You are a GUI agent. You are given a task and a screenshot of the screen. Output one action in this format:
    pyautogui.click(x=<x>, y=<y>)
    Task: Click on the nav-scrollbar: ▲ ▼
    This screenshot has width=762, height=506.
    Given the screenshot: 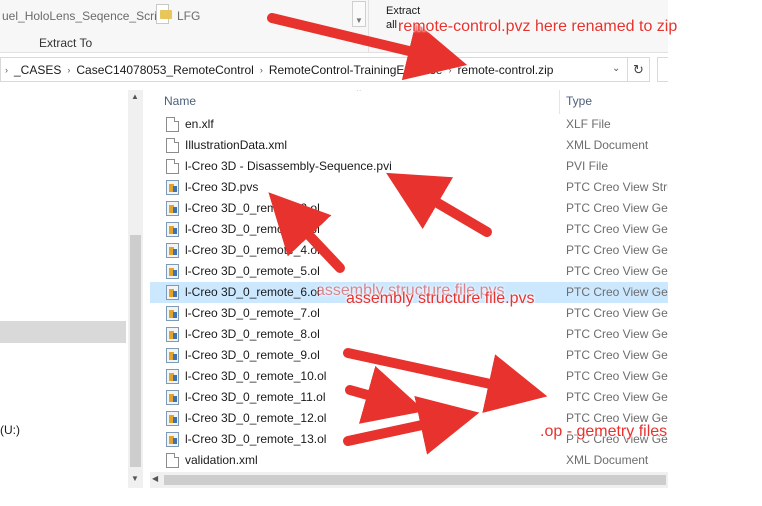 What is the action you would take?
    pyautogui.click(x=135, y=289)
    